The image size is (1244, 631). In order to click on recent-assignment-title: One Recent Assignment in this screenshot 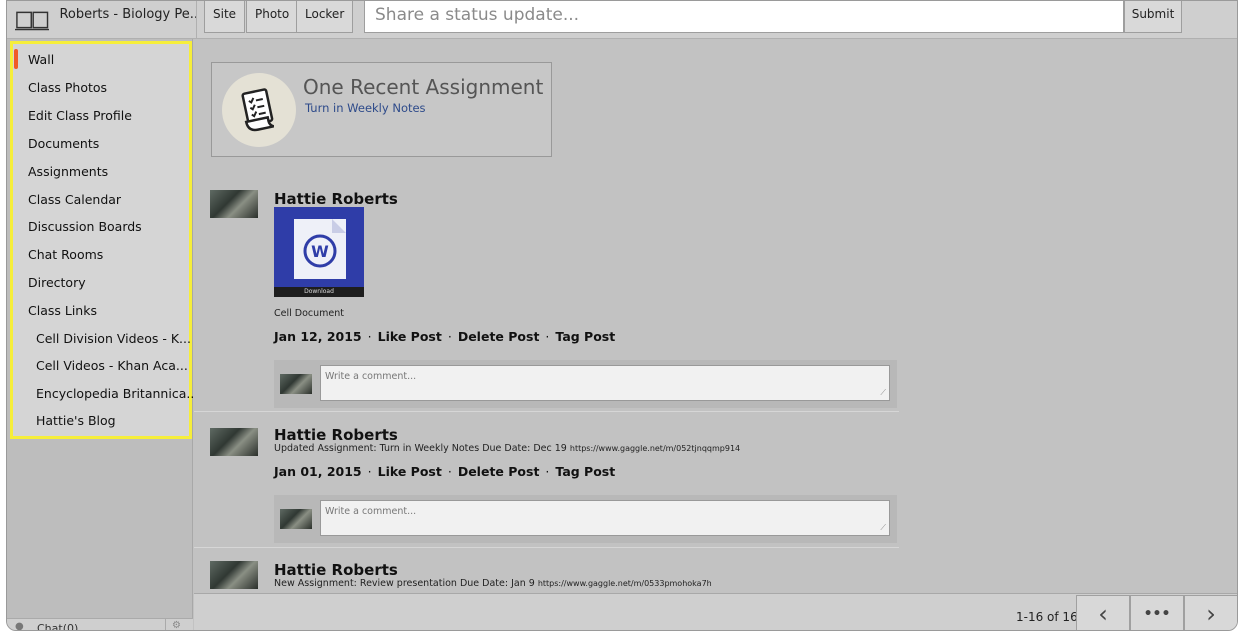, I will do `click(423, 87)`.